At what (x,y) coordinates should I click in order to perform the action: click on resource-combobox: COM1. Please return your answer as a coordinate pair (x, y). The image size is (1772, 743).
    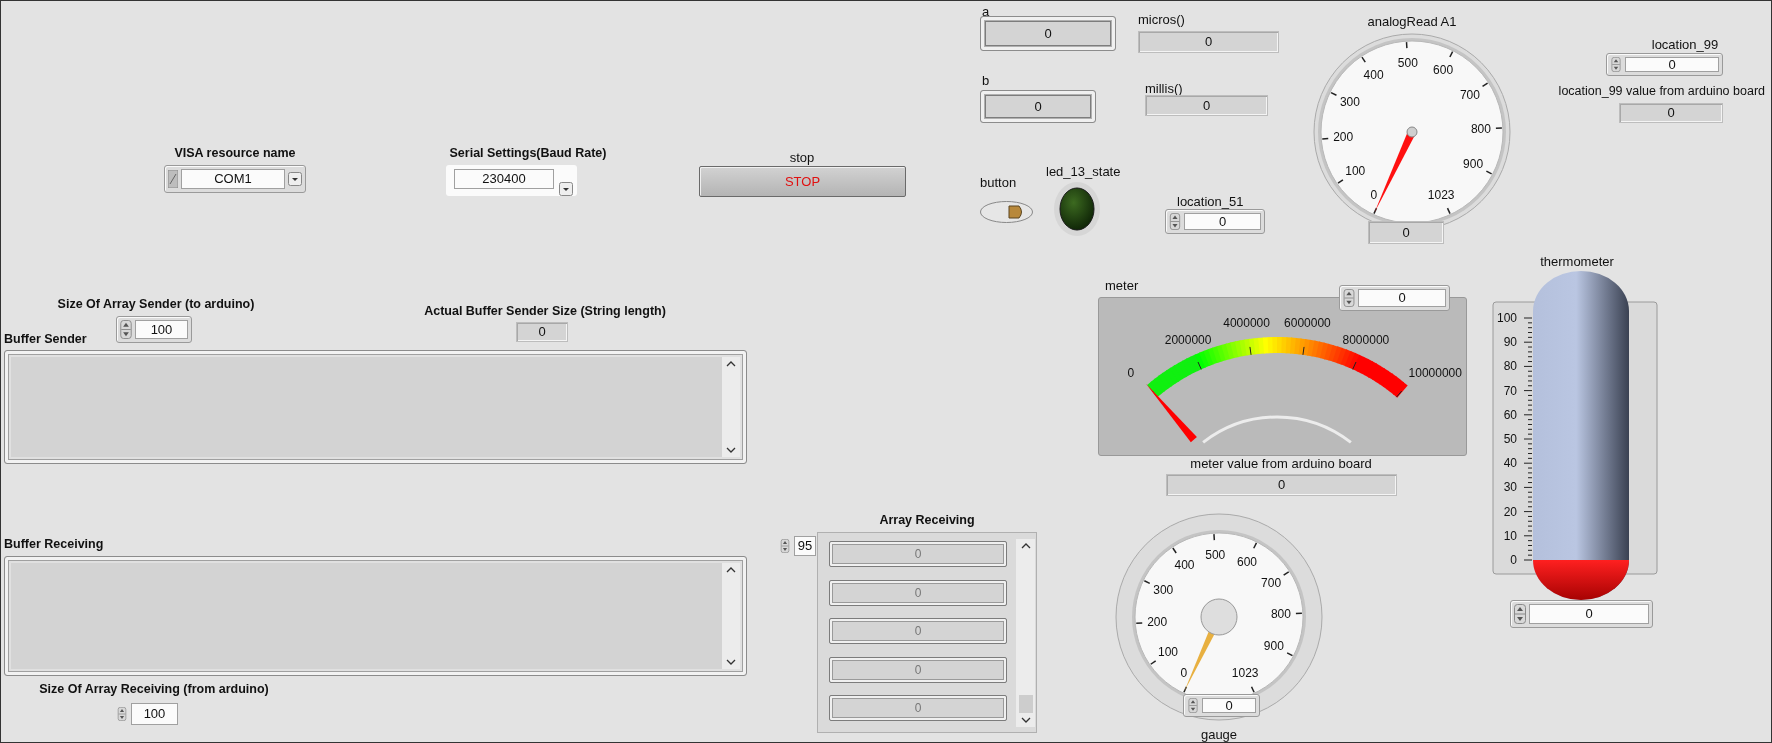
    Looking at the image, I should click on (235, 179).